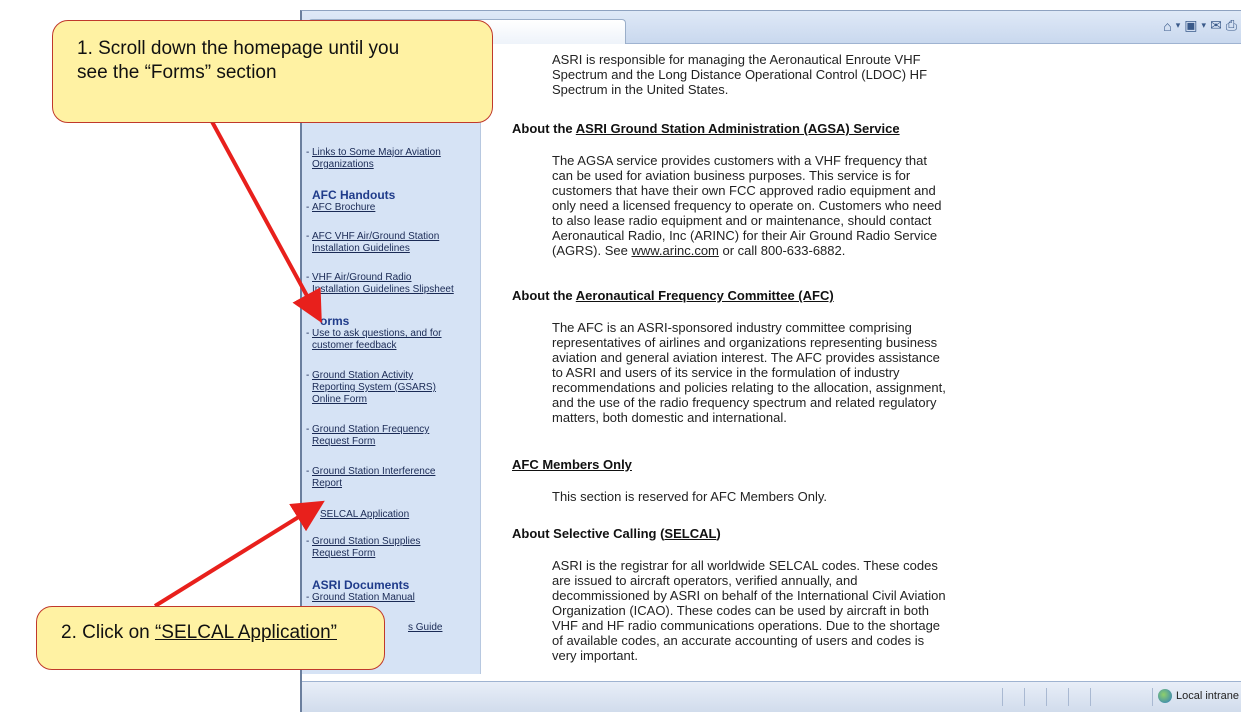  What do you see at coordinates (177, 72) in the screenshot?
I see `callout-step-1-line: see the “Forms” section` at bounding box center [177, 72].